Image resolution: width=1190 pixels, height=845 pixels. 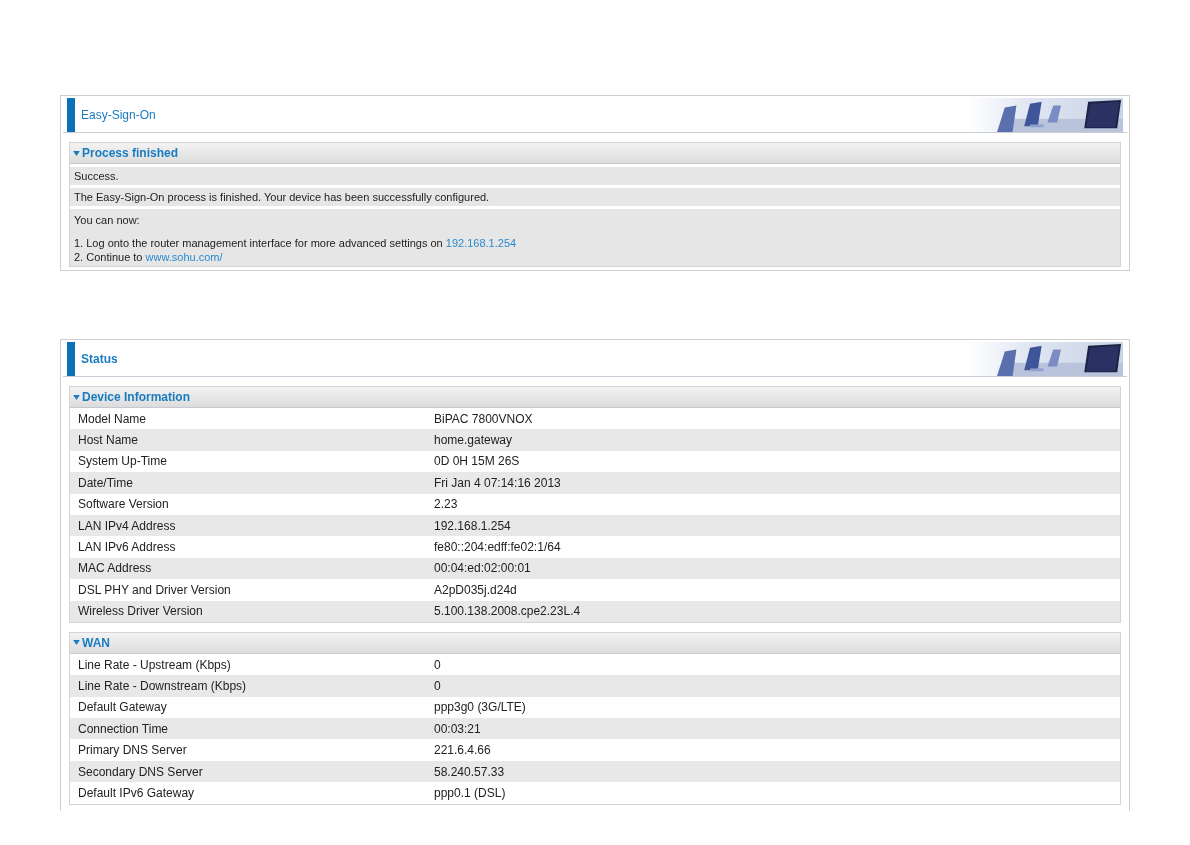 What do you see at coordinates (595, 153) in the screenshot?
I see `section-header: Process finished` at bounding box center [595, 153].